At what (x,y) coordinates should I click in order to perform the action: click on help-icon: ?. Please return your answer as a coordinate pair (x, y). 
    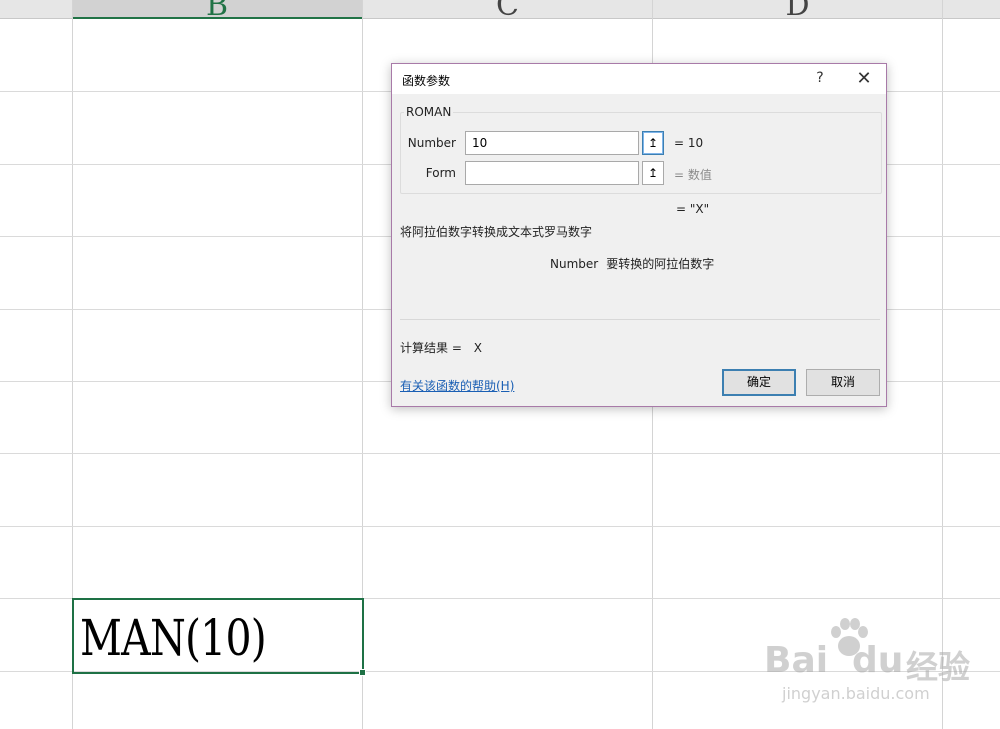
    Looking at the image, I should click on (820, 78).